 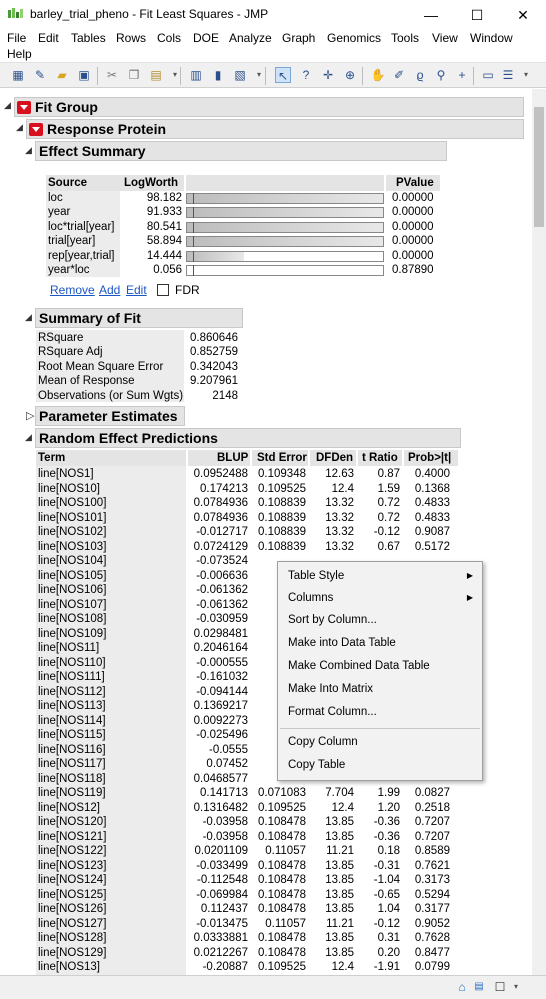 What do you see at coordinates (112, 75) in the screenshot?
I see `cut-icon: ✂` at bounding box center [112, 75].